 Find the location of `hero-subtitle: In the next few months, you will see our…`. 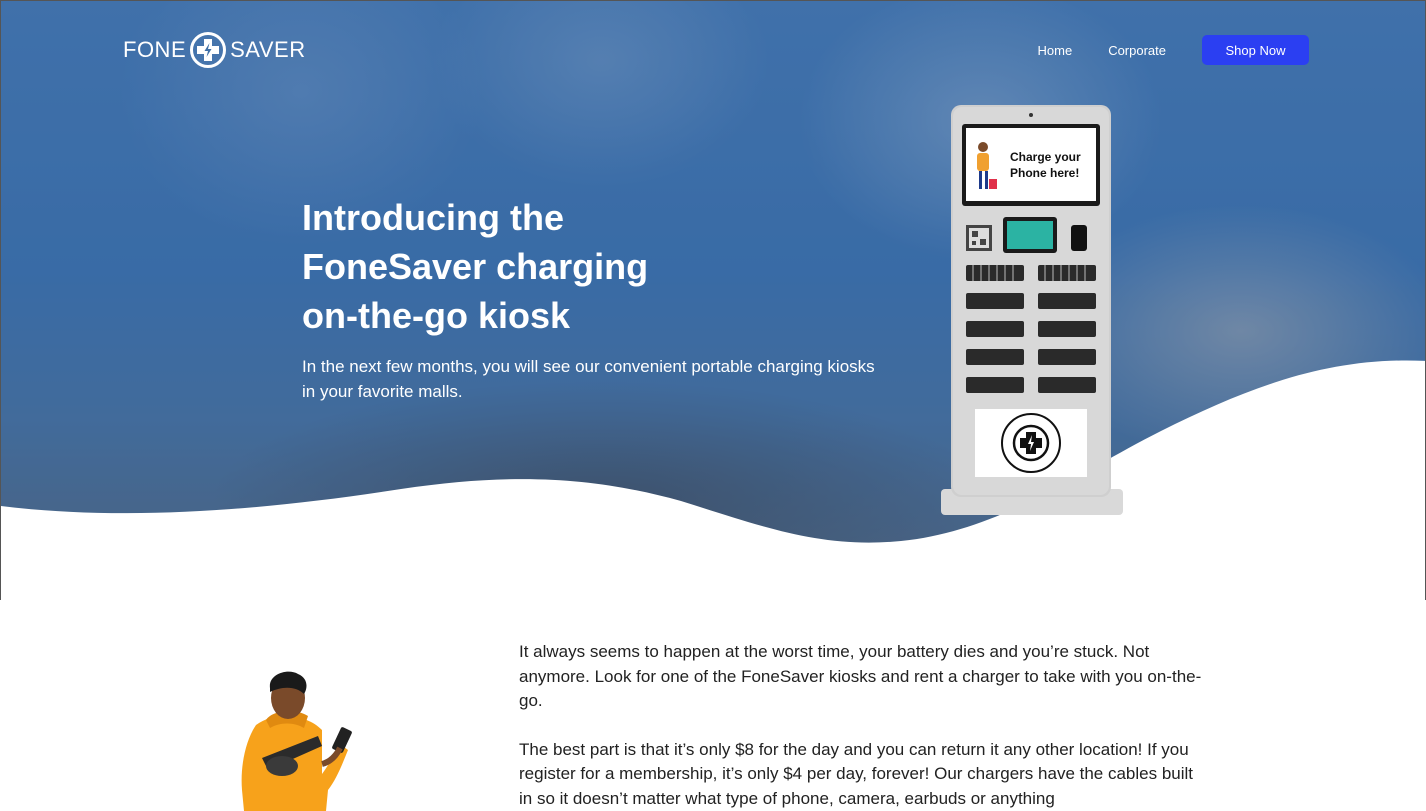

hero-subtitle: In the next few months, you will see our… is located at coordinates (588, 379).